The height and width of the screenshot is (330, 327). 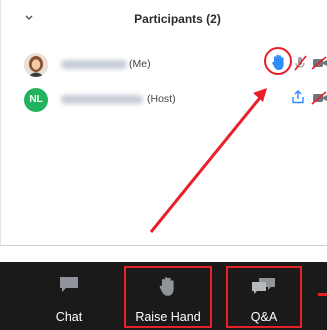 I want to click on chat-label: Chat, so click(x=69, y=317).